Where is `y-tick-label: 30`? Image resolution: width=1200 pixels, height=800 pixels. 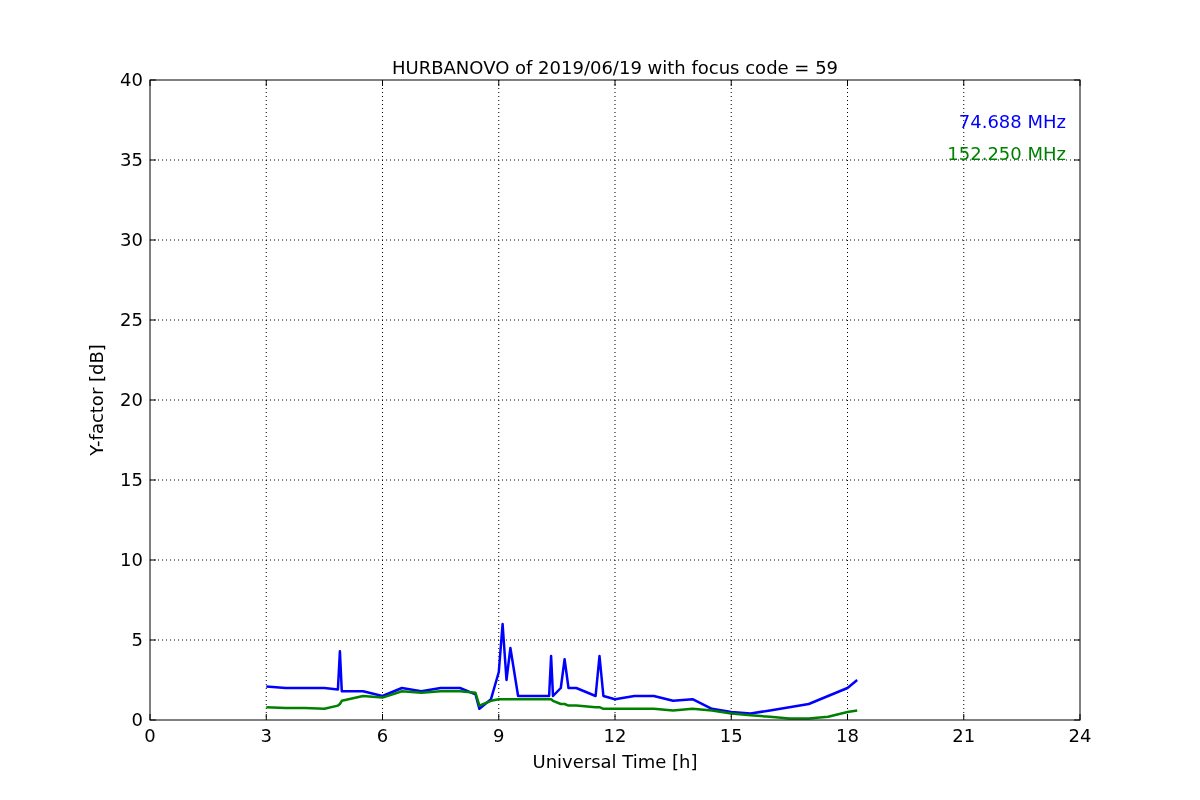 y-tick-label: 30 is located at coordinates (131, 239).